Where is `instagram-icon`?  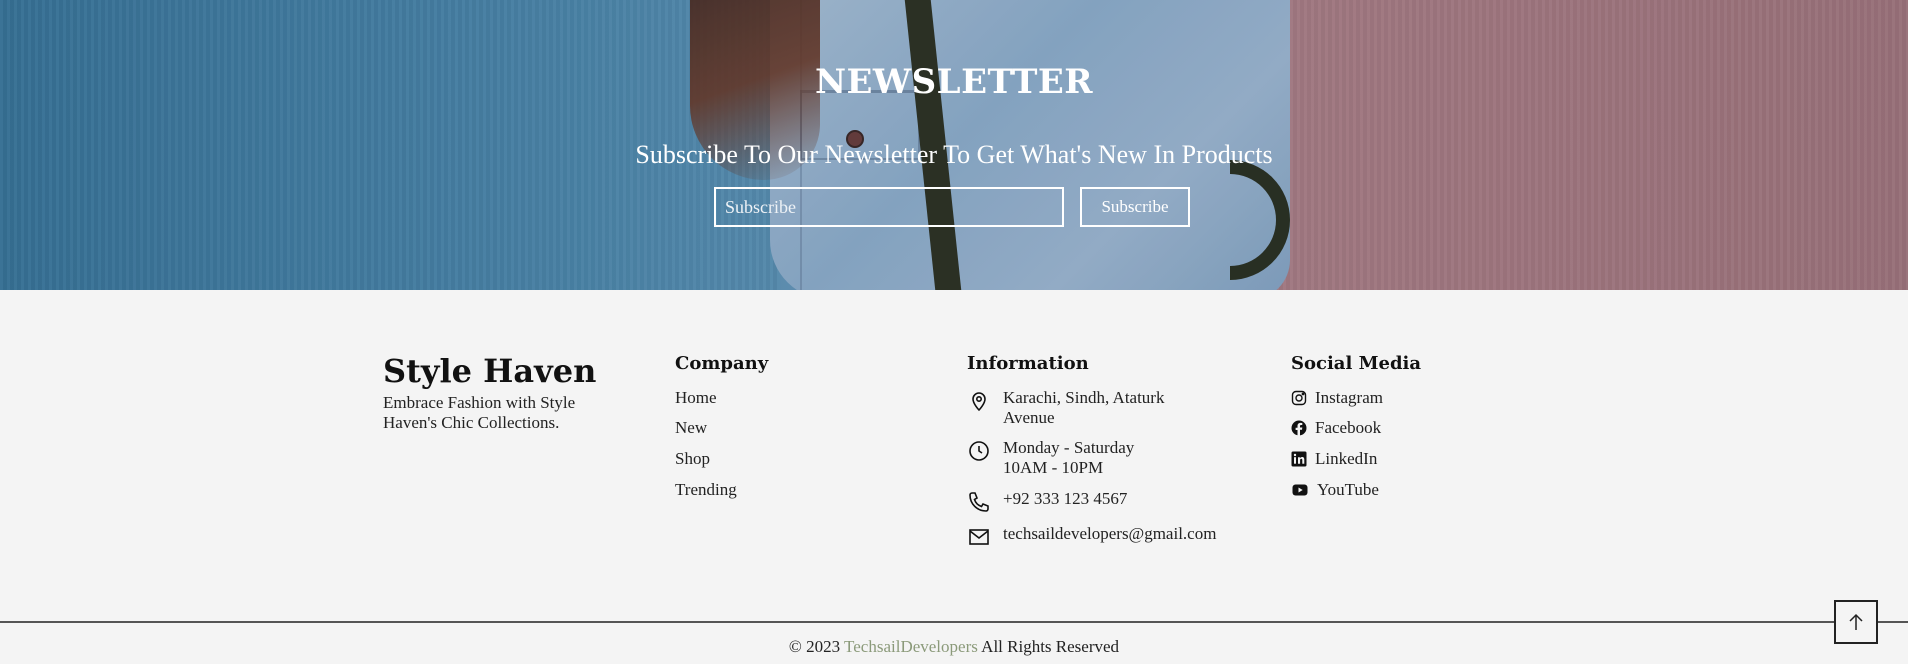 instagram-icon is located at coordinates (1299, 398).